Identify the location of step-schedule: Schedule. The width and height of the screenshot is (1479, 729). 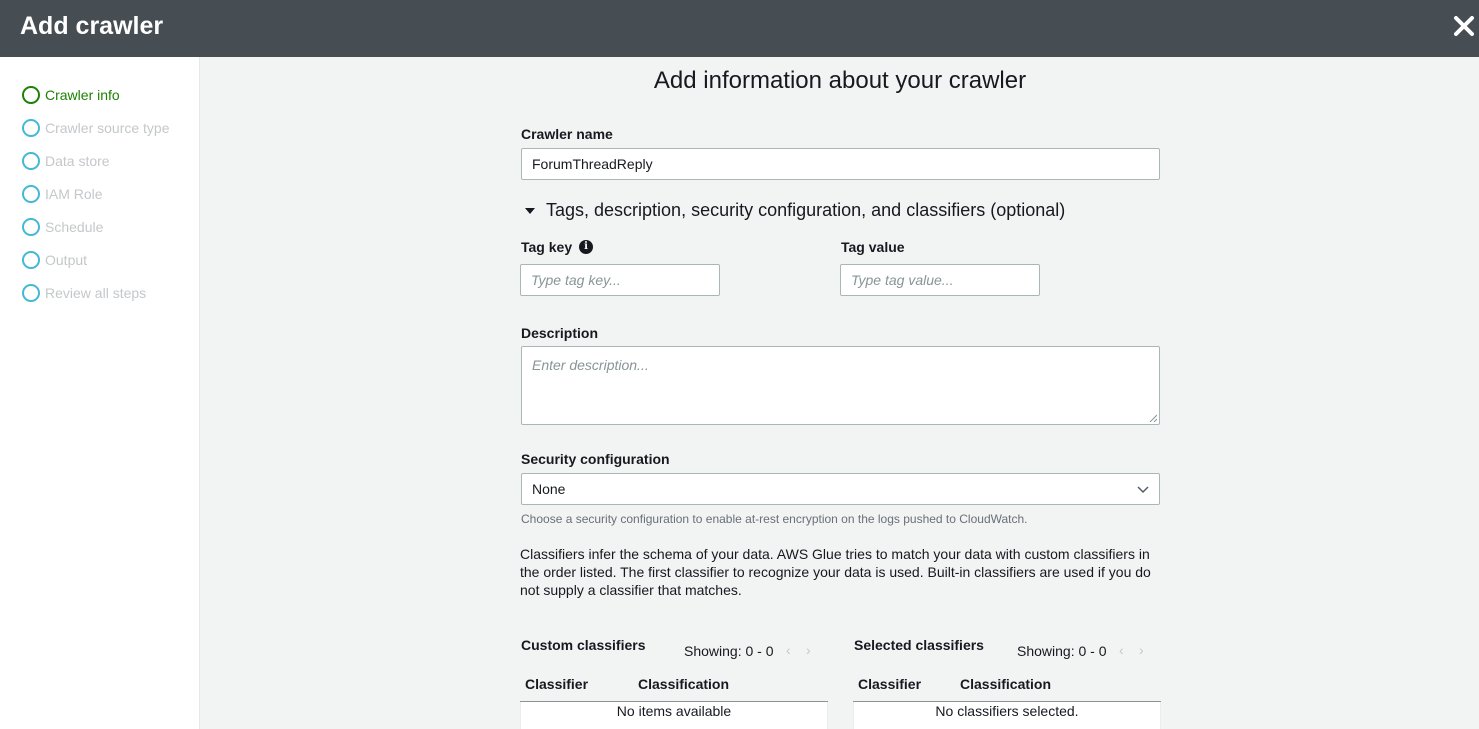
(62, 227).